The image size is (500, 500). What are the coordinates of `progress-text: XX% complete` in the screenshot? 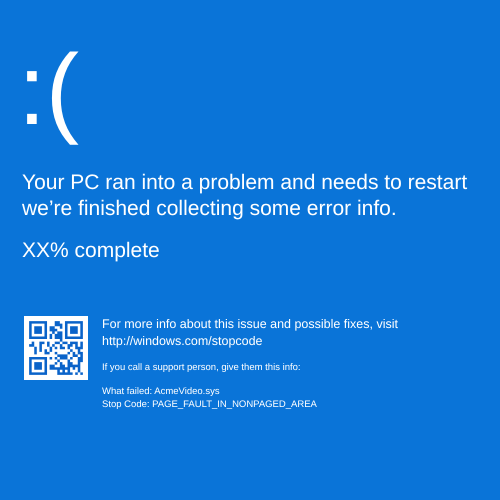 It's located at (91, 251).